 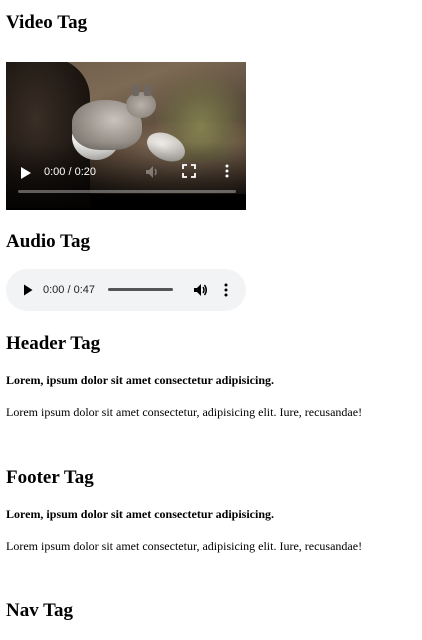 I want to click on audio-progress-fill, so click(x=140, y=289).